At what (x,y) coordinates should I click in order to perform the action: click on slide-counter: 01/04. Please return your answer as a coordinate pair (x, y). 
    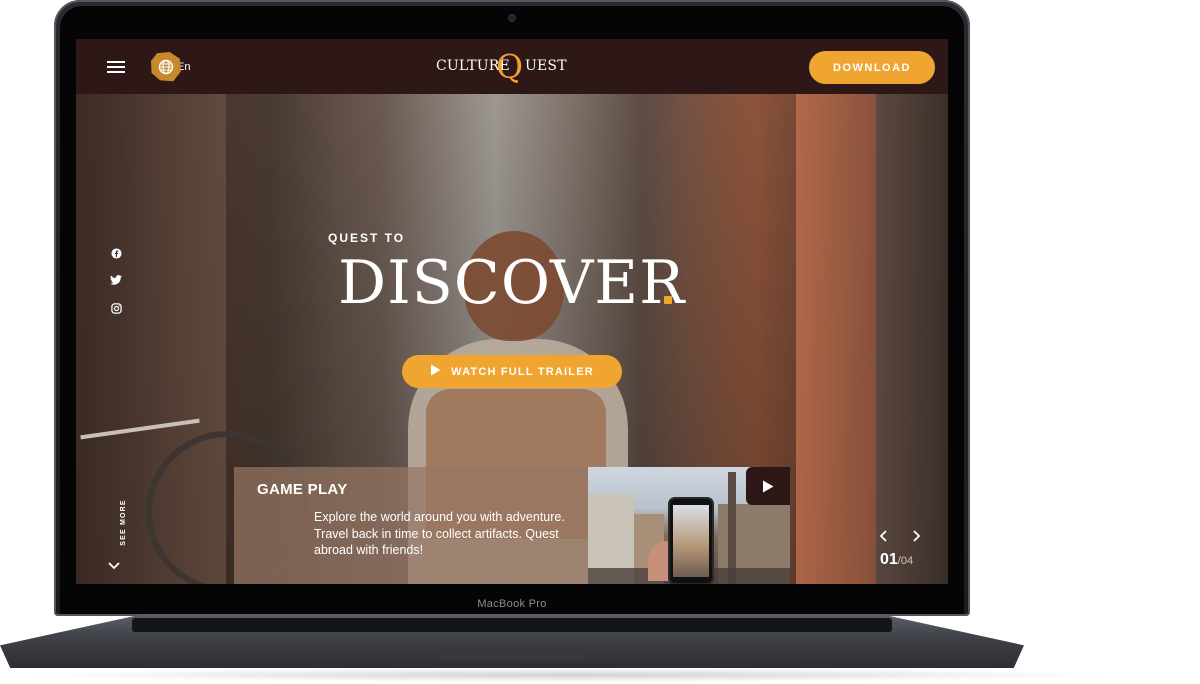
    Looking at the image, I should click on (896, 560).